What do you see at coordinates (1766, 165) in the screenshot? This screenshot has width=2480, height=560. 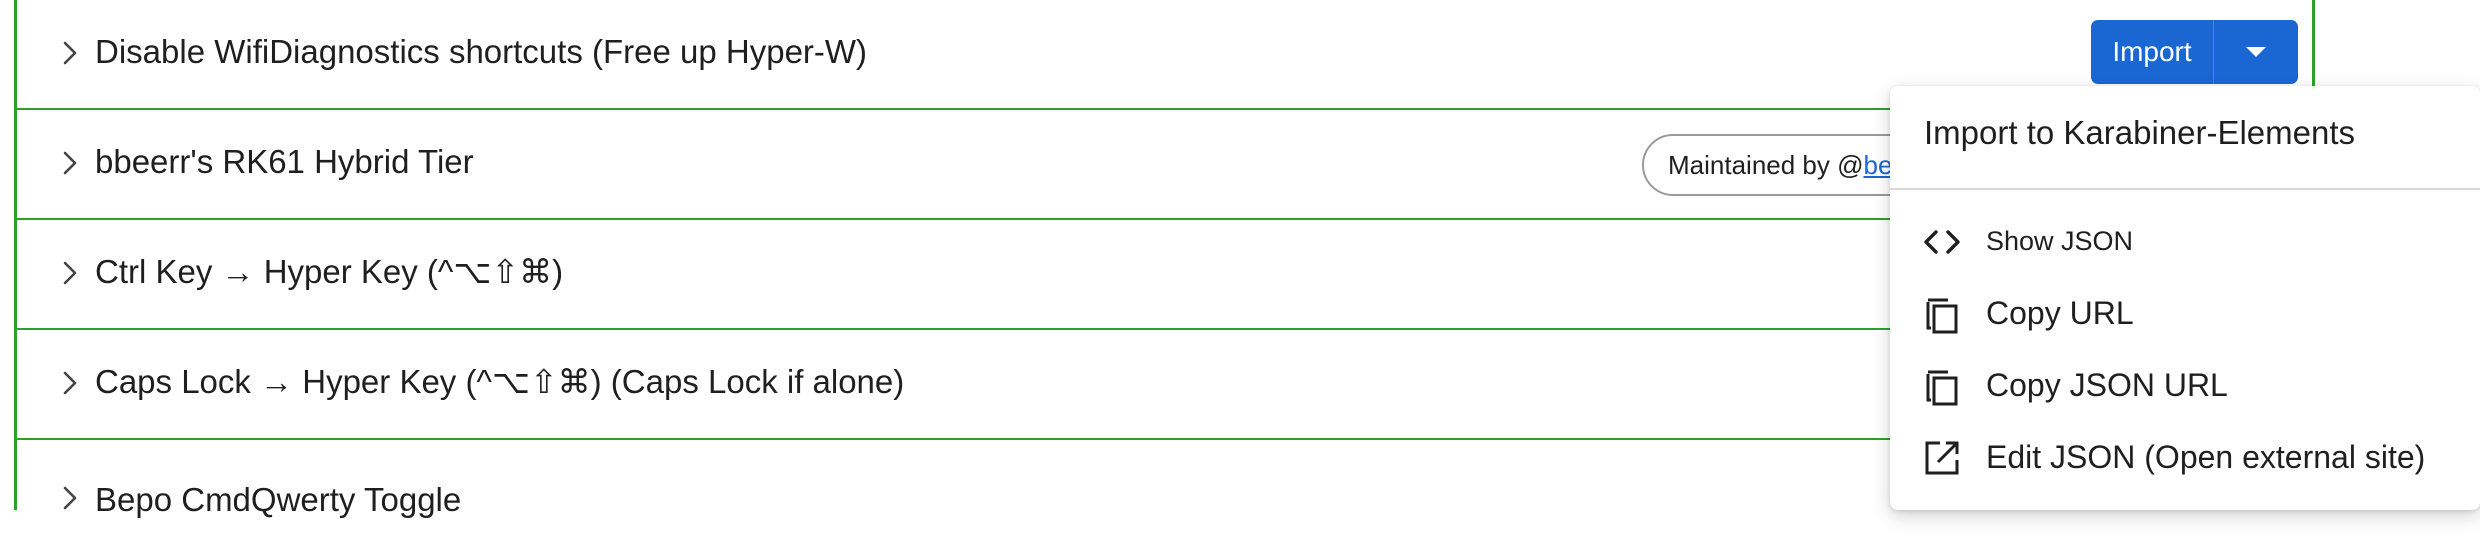 I see `maintainer-prefix: Maintained by @` at bounding box center [1766, 165].